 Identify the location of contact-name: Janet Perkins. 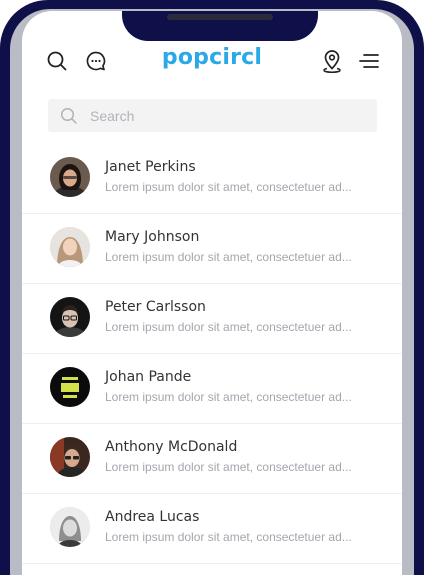
(150, 167).